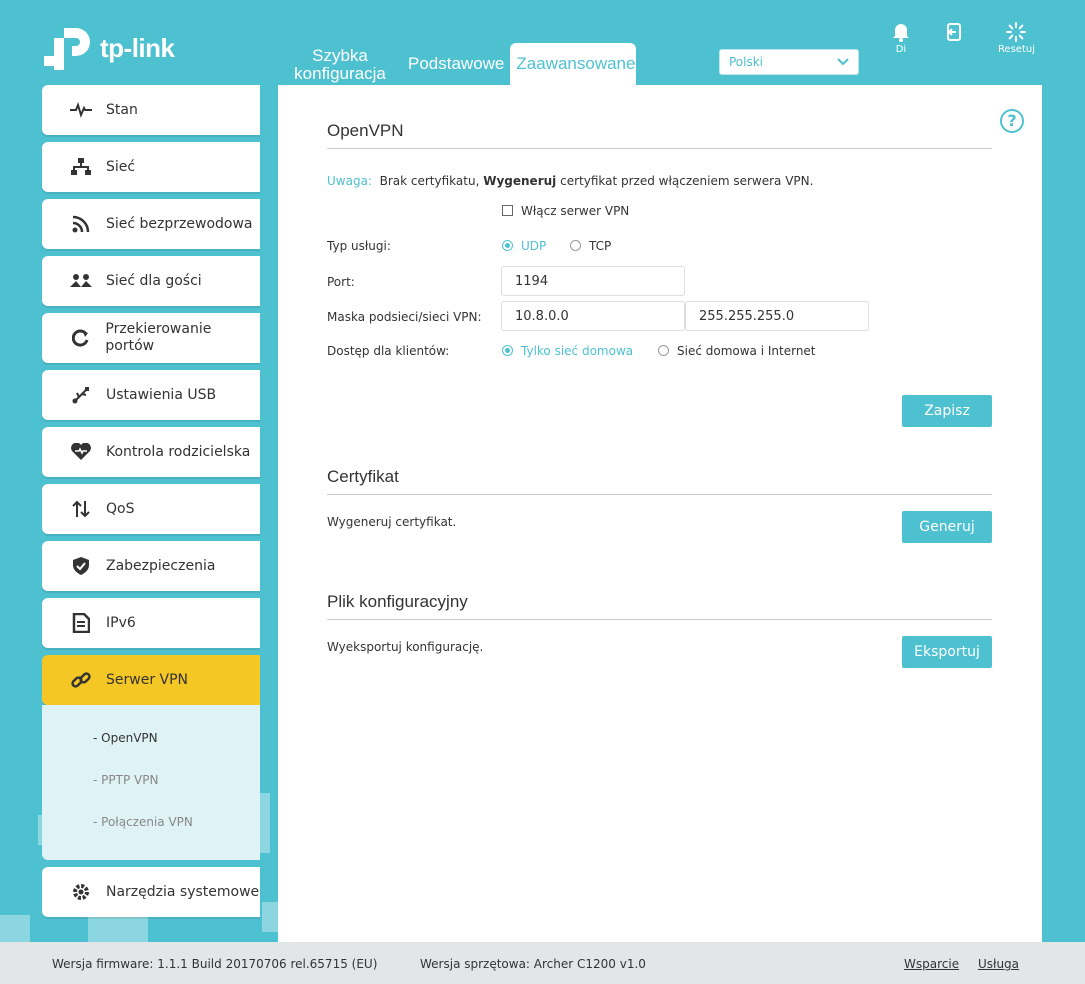 This screenshot has width=1085, height=984. Describe the element at coordinates (120, 508) in the screenshot. I see `sidebar-item-label: QoS` at that location.